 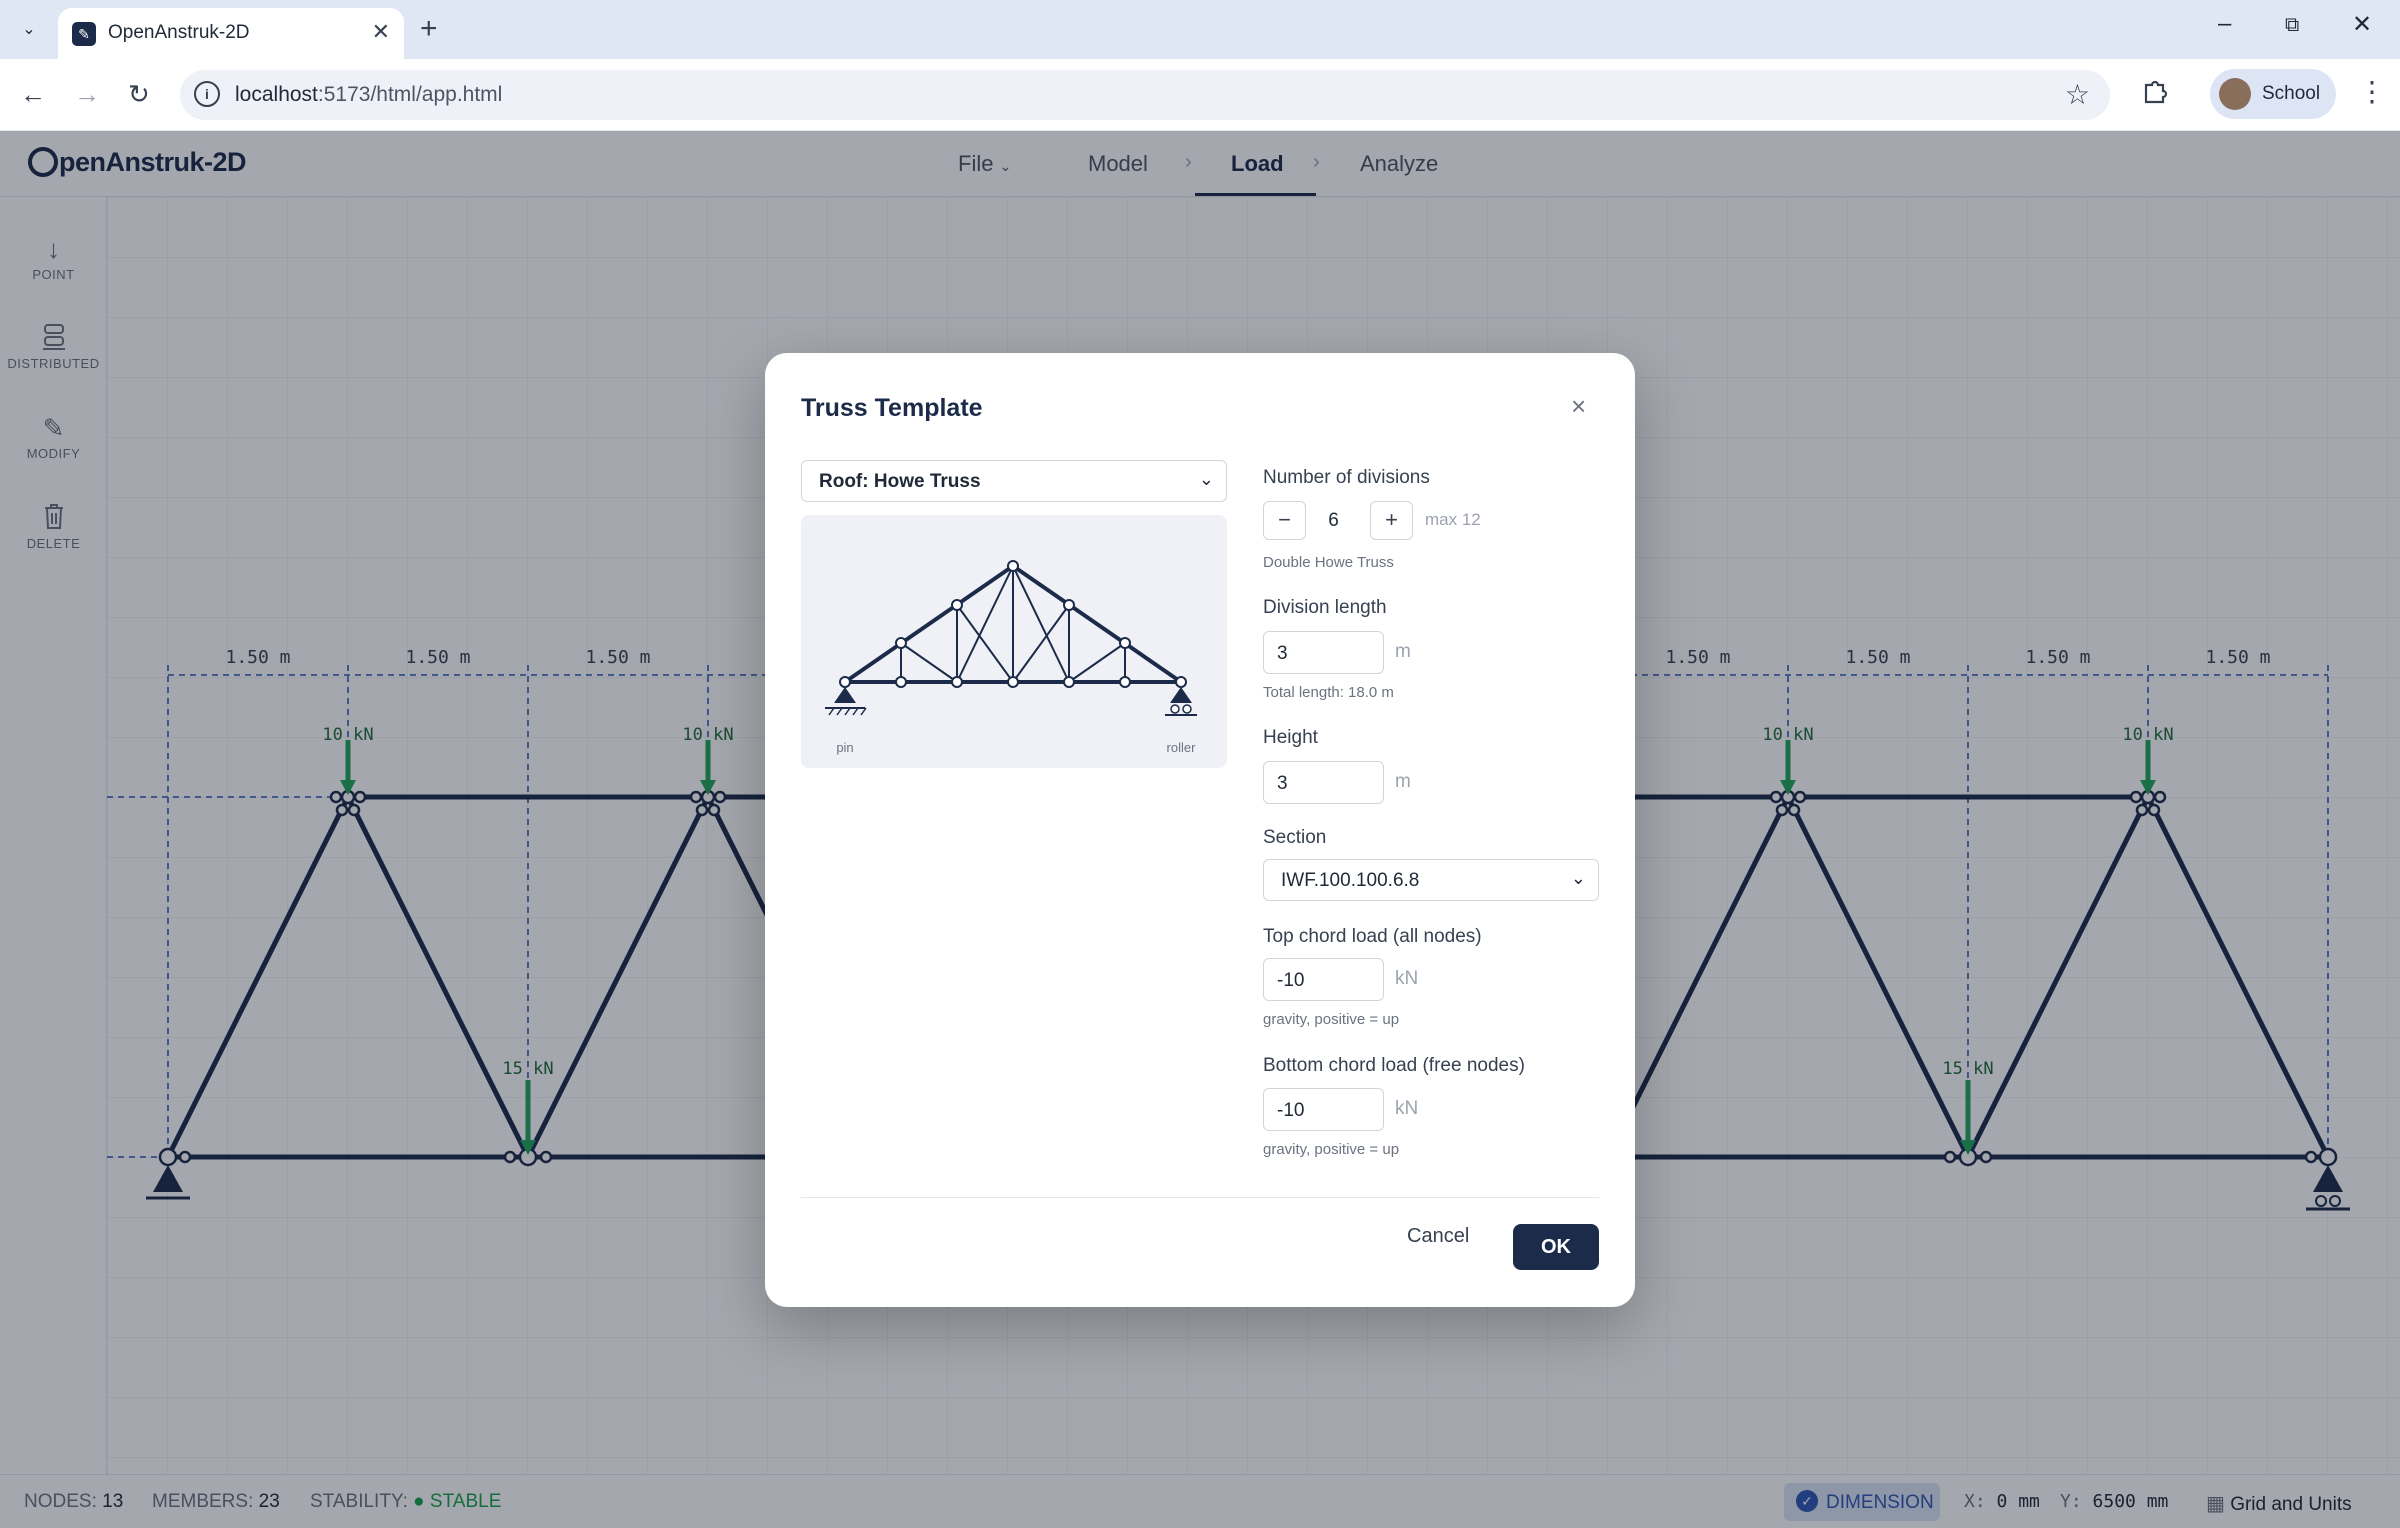 I want to click on height-value: 3, so click(x=1282, y=783).